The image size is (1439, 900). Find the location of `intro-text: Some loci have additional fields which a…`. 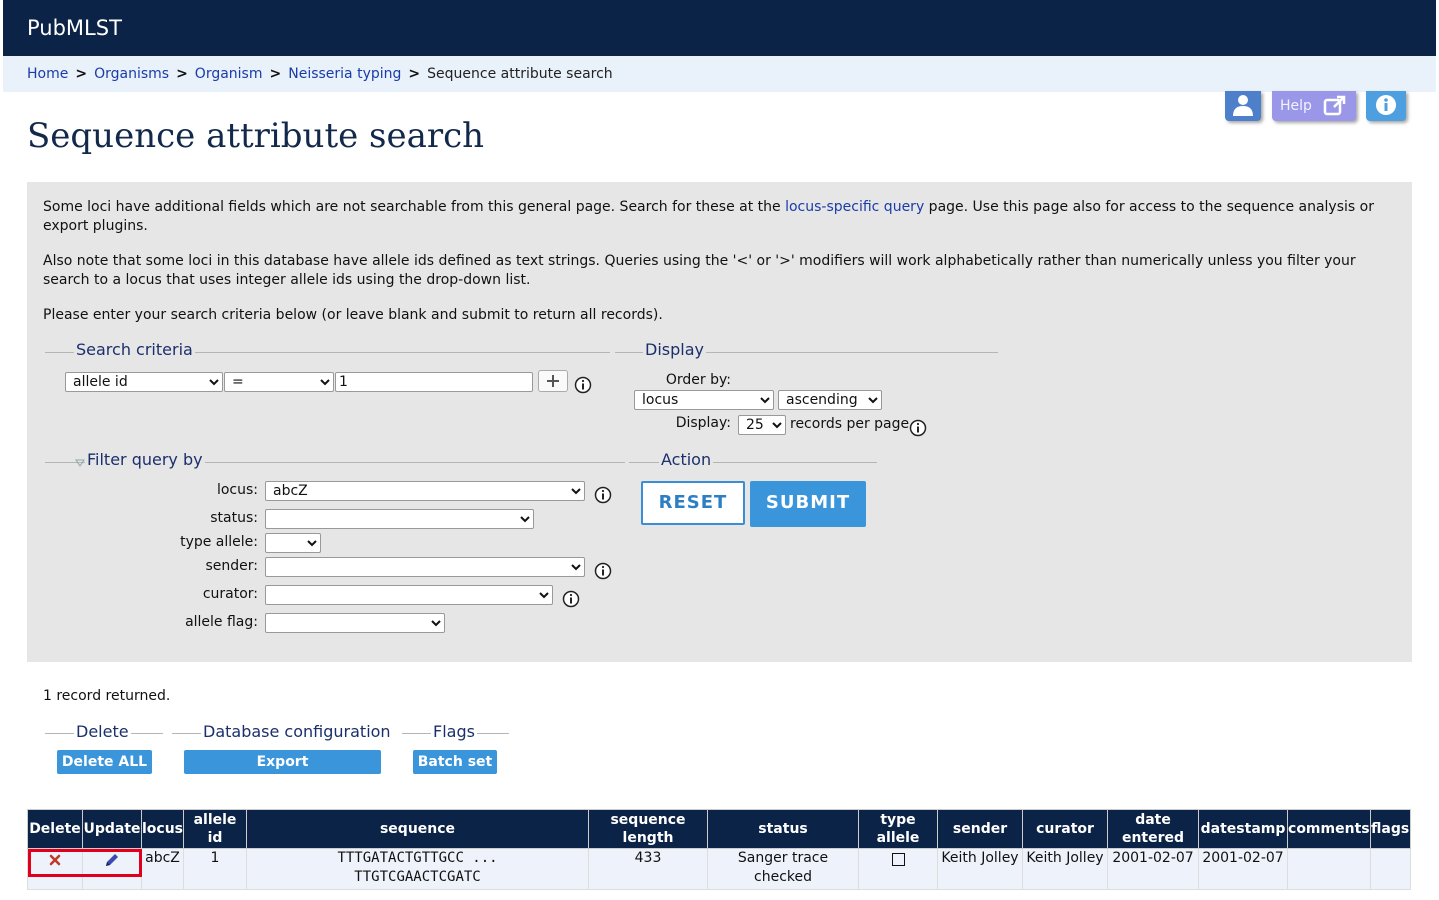

intro-text: Some loci have additional fields which a… is located at coordinates (414, 207).